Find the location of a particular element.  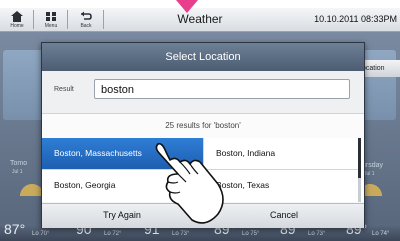

back-label: Back is located at coordinates (86, 26).